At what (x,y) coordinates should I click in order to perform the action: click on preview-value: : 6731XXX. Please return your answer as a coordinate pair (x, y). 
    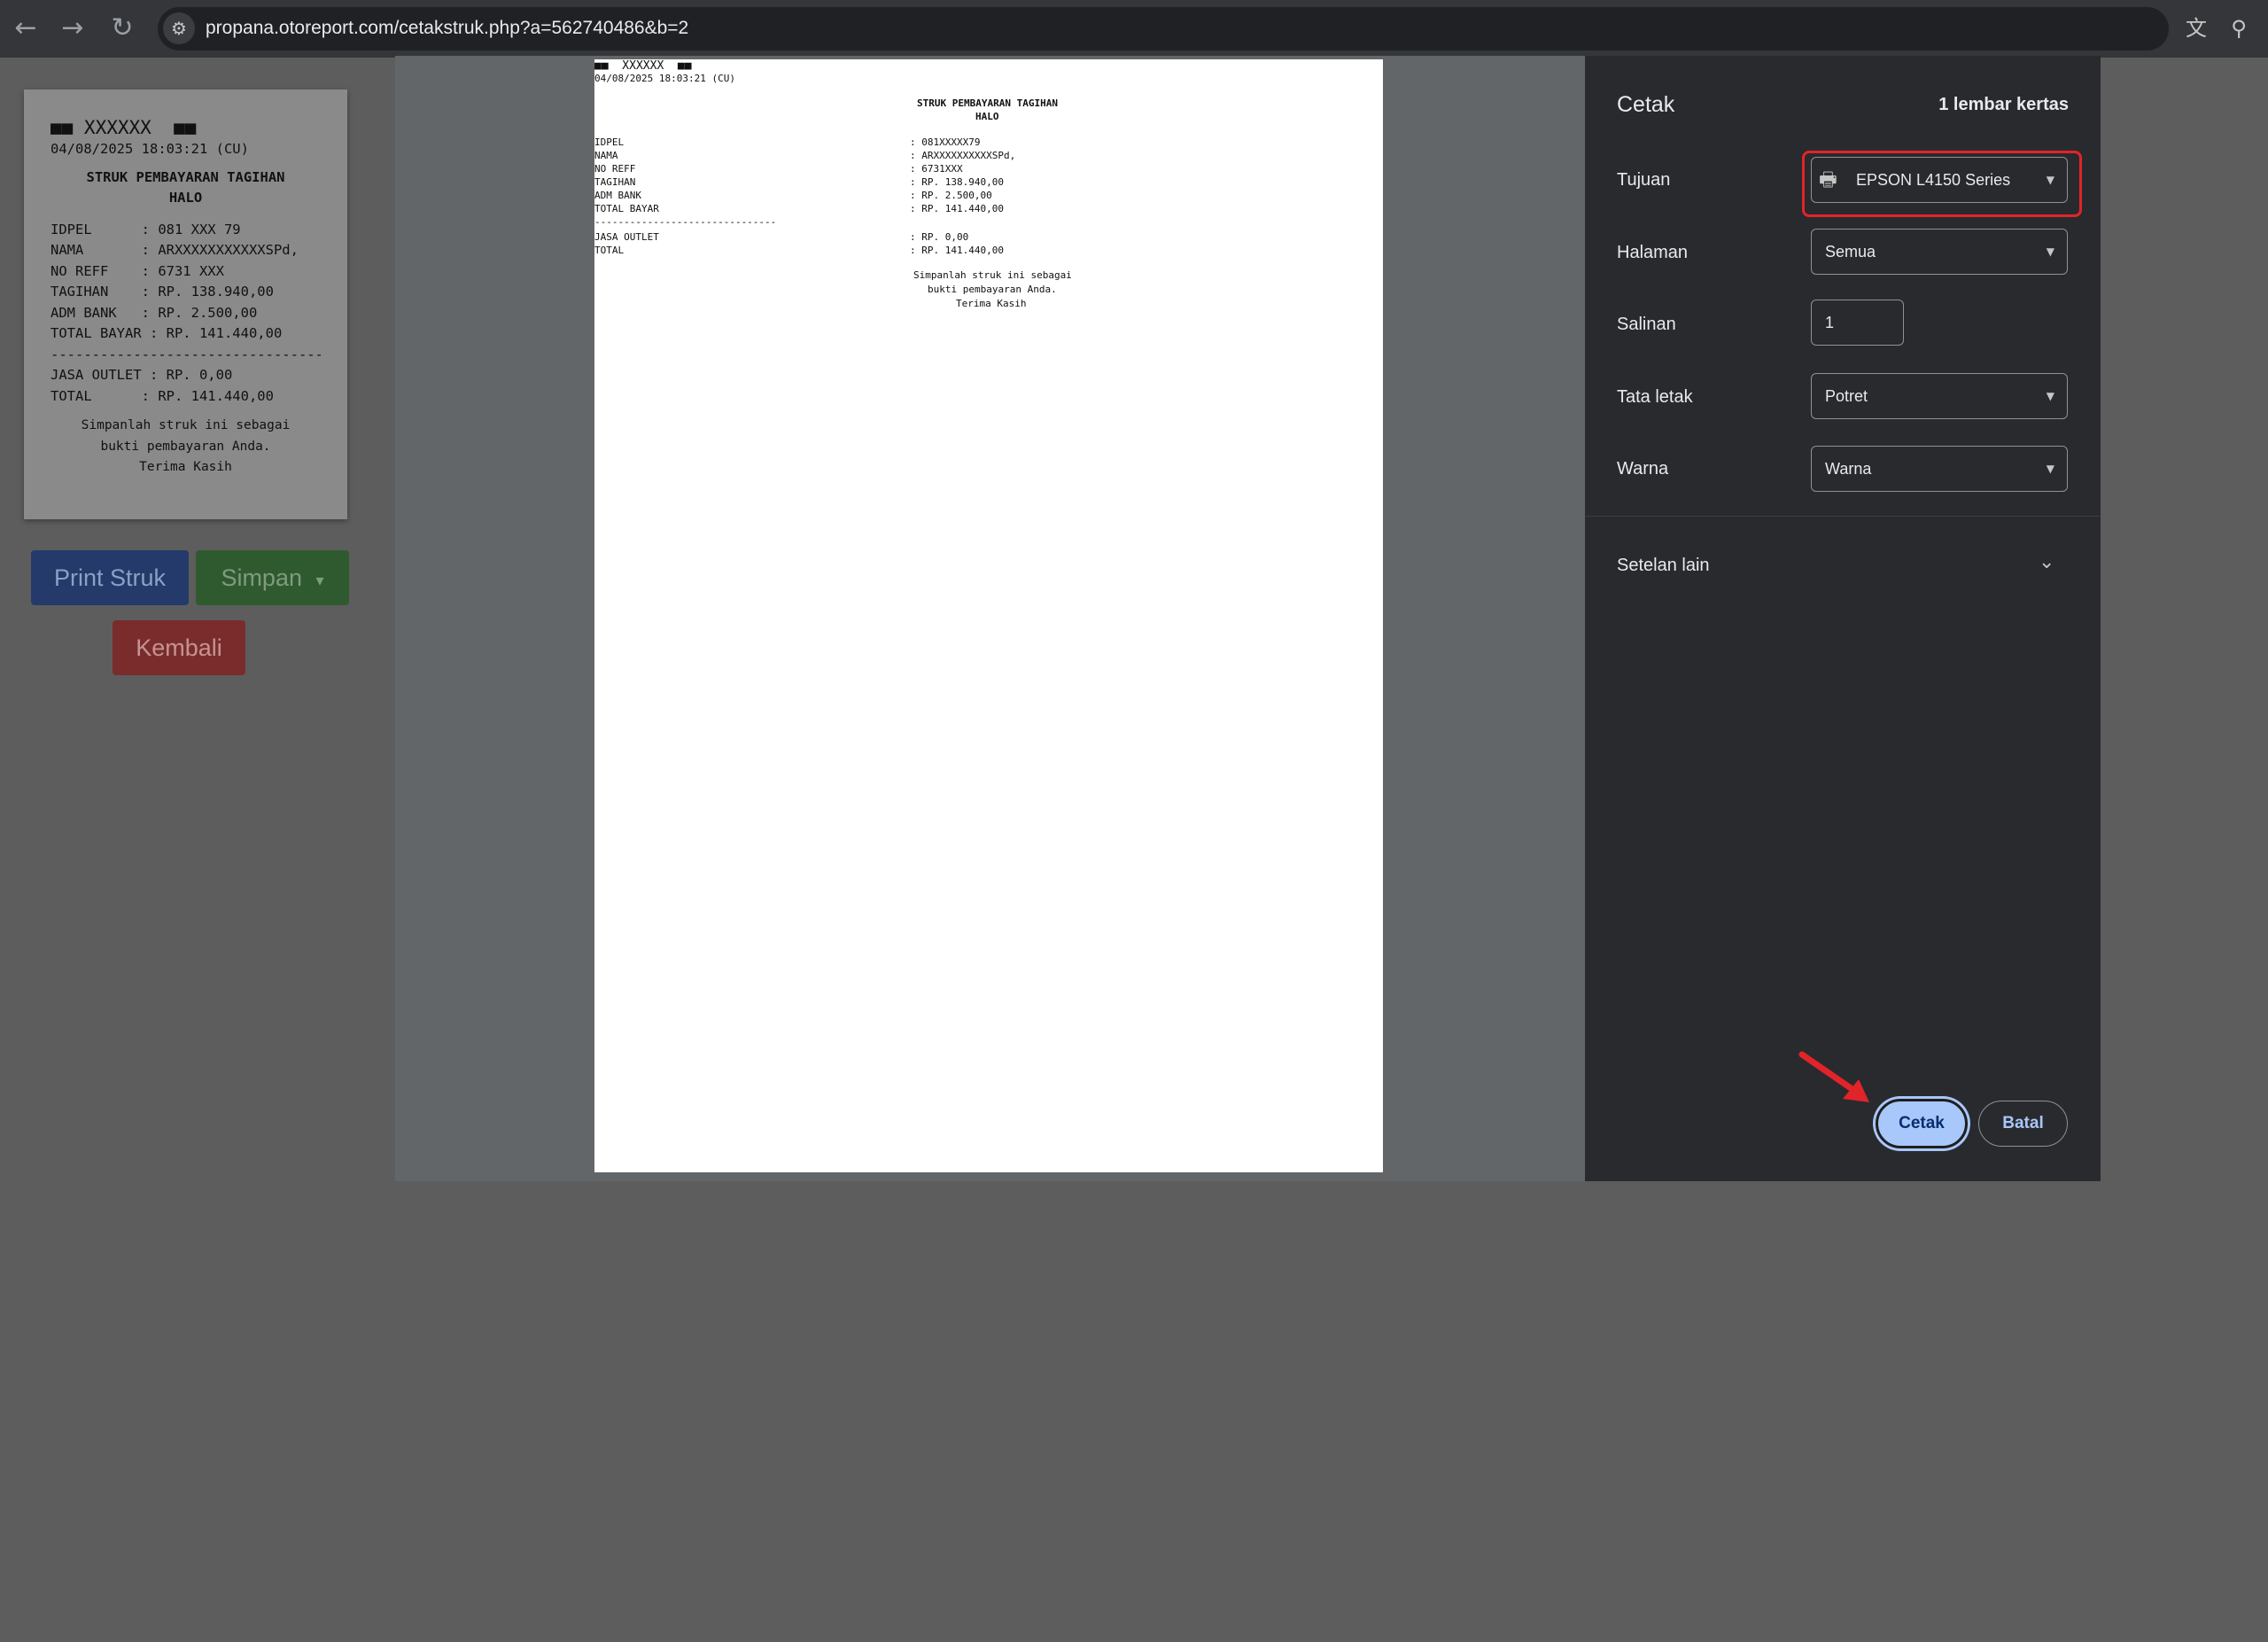
    Looking at the image, I should click on (936, 169).